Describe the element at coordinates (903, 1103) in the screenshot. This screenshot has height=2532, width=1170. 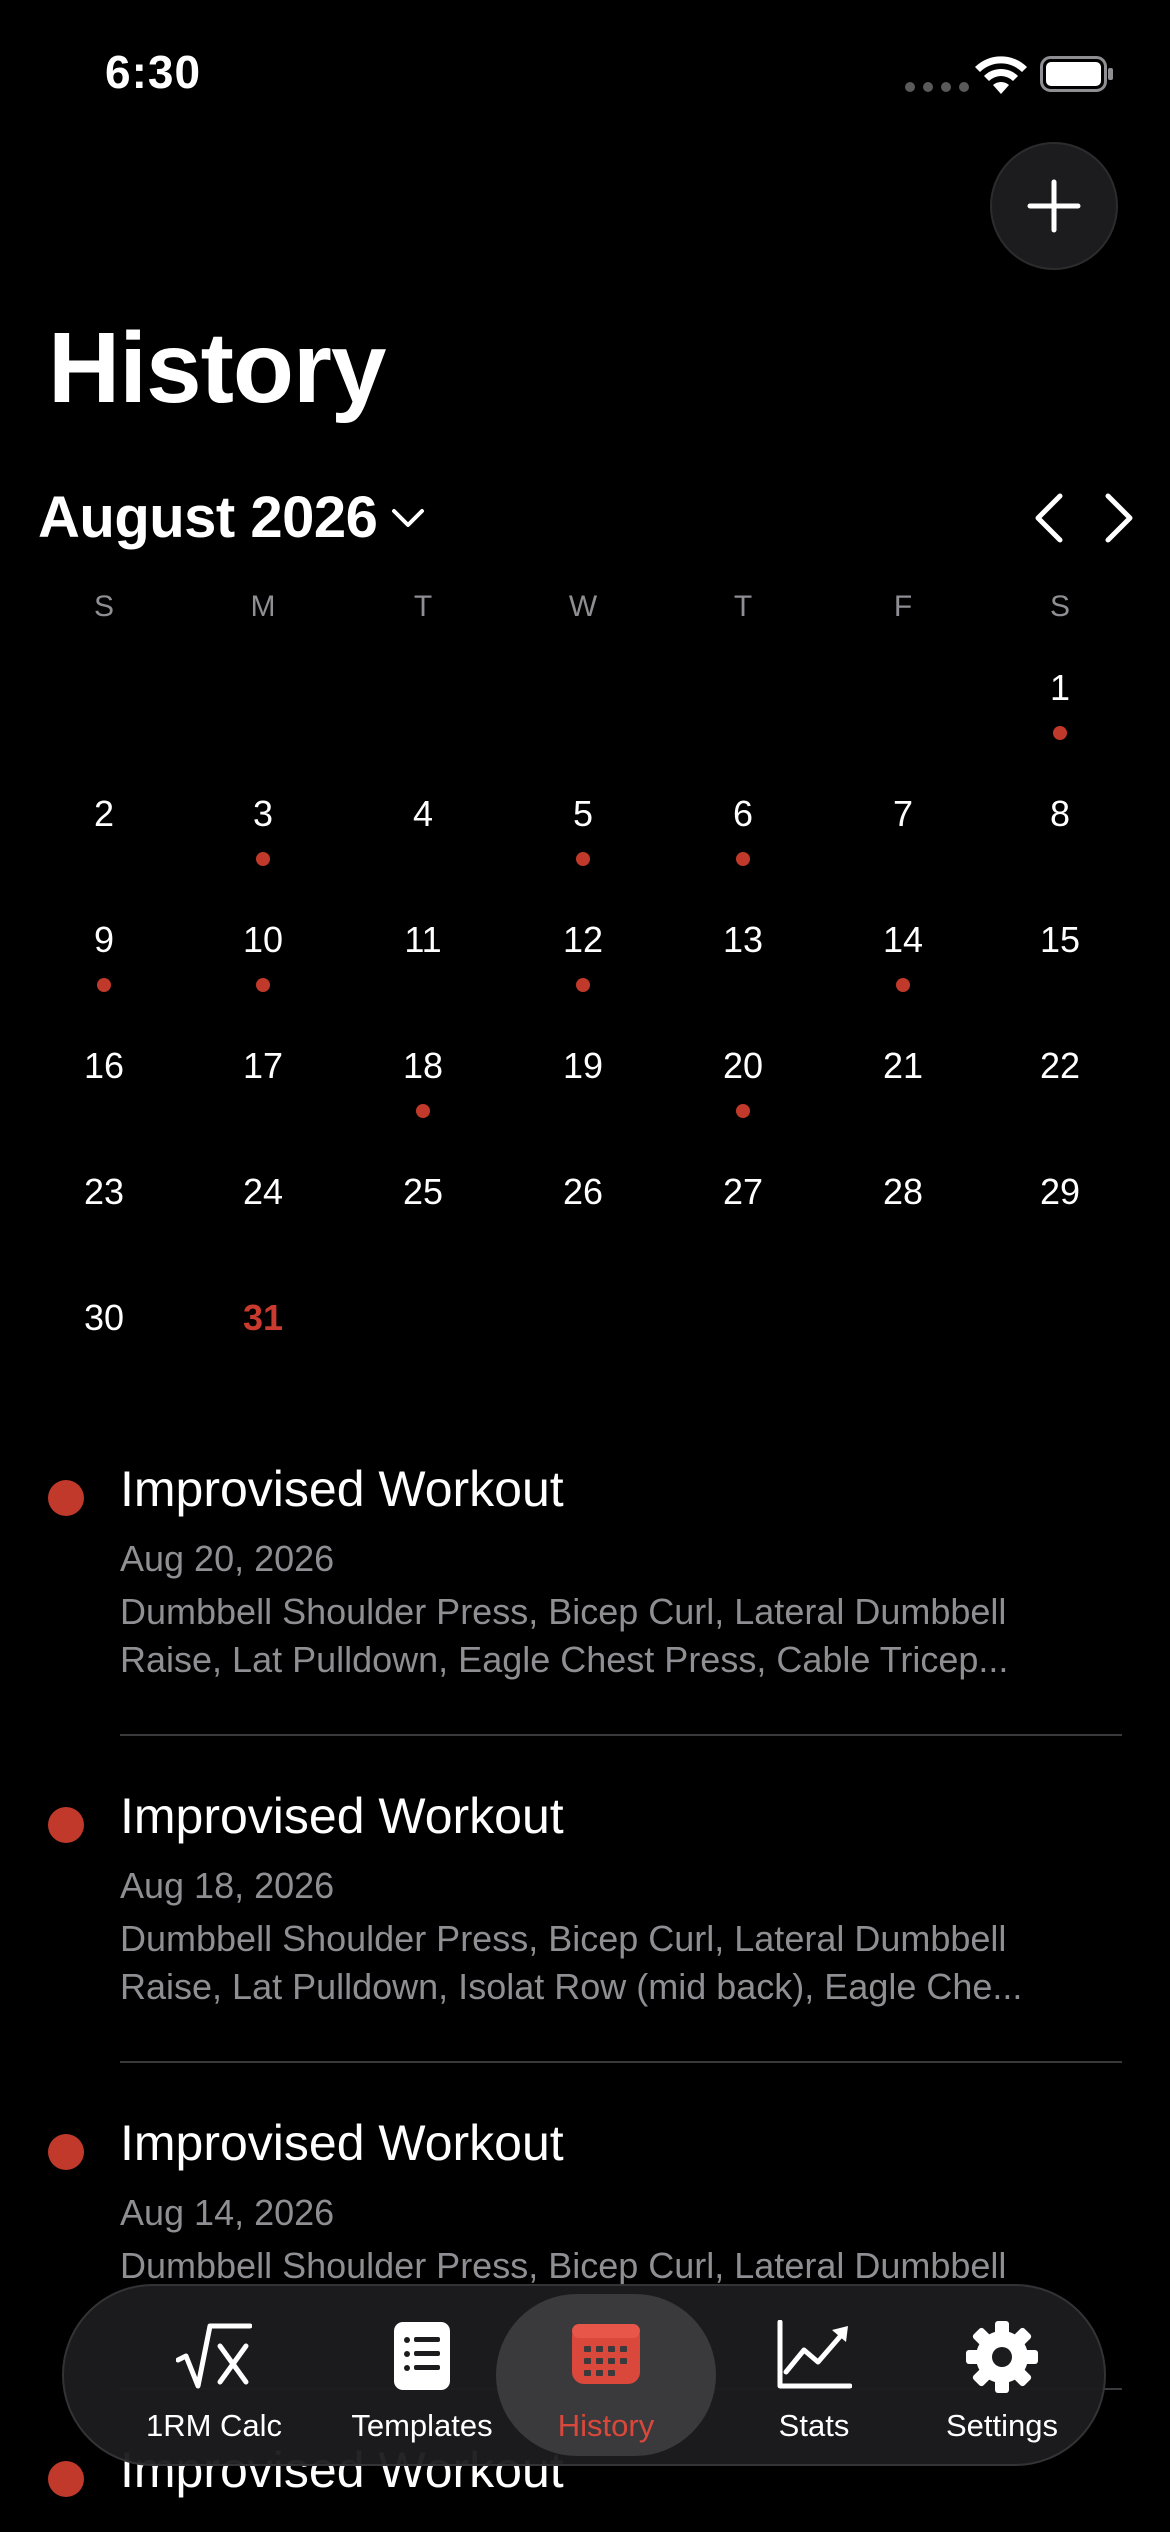
I see `calendar-day-21: 21` at that location.